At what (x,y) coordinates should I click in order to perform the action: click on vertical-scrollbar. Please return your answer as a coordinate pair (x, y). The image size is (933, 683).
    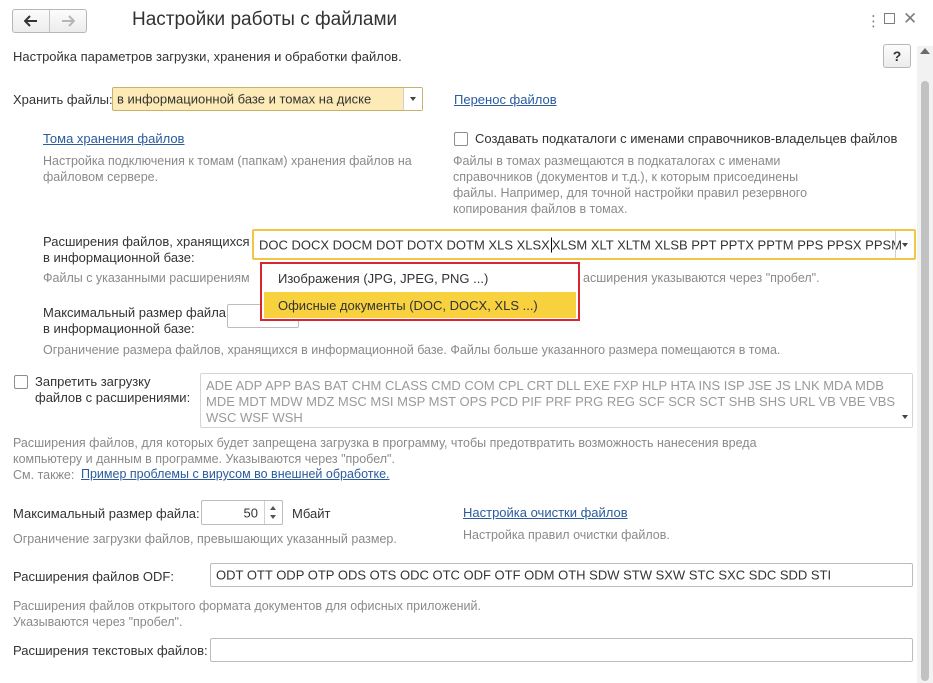
    Looking at the image, I should click on (925, 364).